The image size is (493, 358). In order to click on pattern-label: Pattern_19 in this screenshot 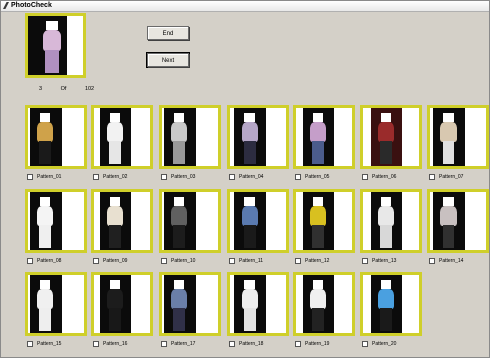, I will do `click(317, 344)`.